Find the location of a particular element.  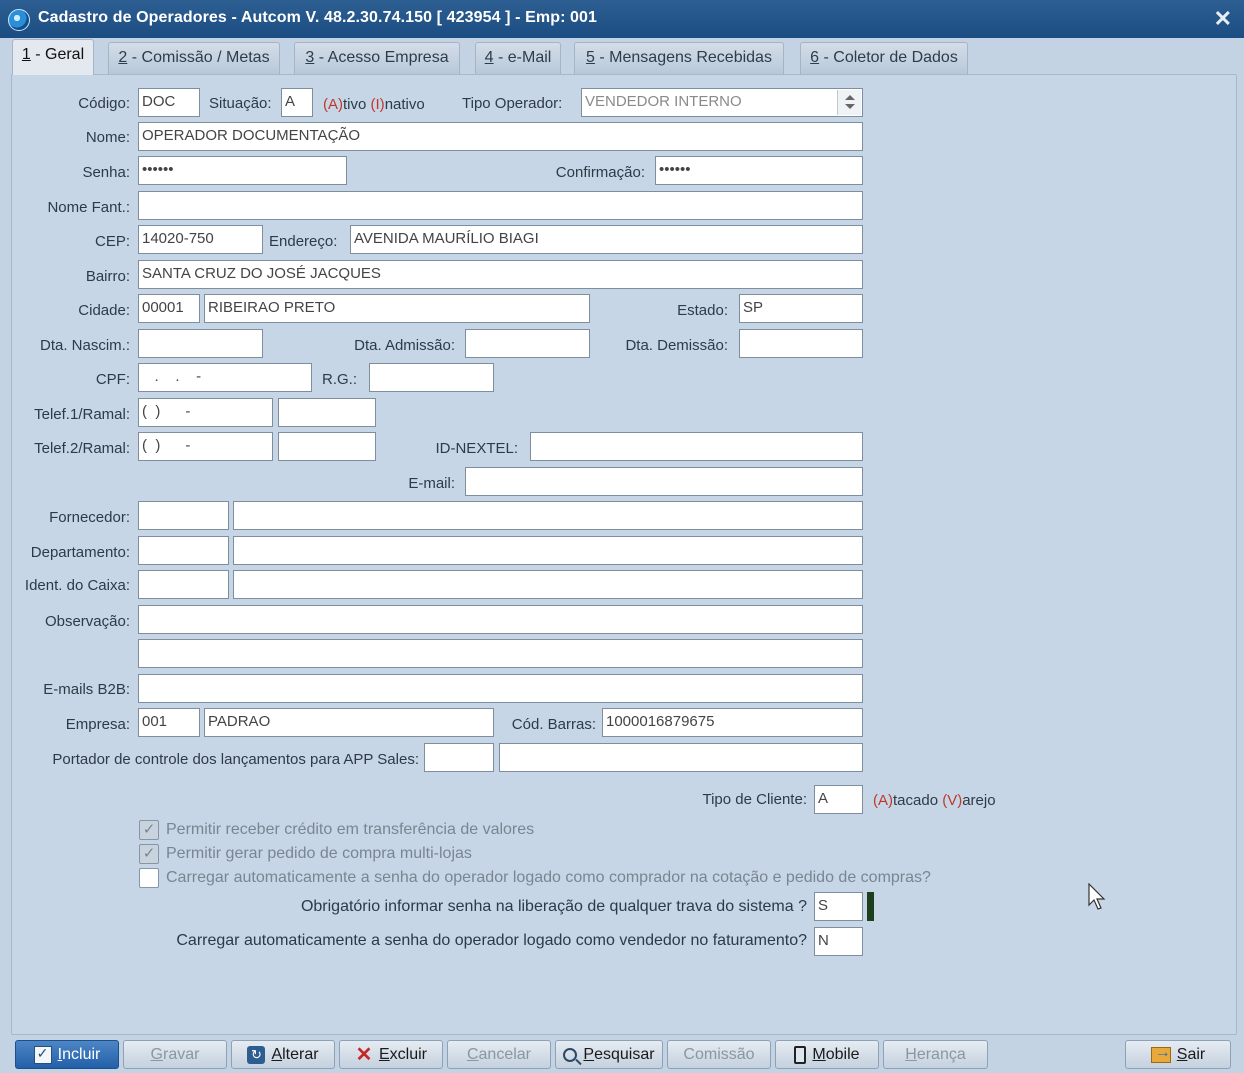

tab-email: 4 - e-Mail is located at coordinates (518, 58).